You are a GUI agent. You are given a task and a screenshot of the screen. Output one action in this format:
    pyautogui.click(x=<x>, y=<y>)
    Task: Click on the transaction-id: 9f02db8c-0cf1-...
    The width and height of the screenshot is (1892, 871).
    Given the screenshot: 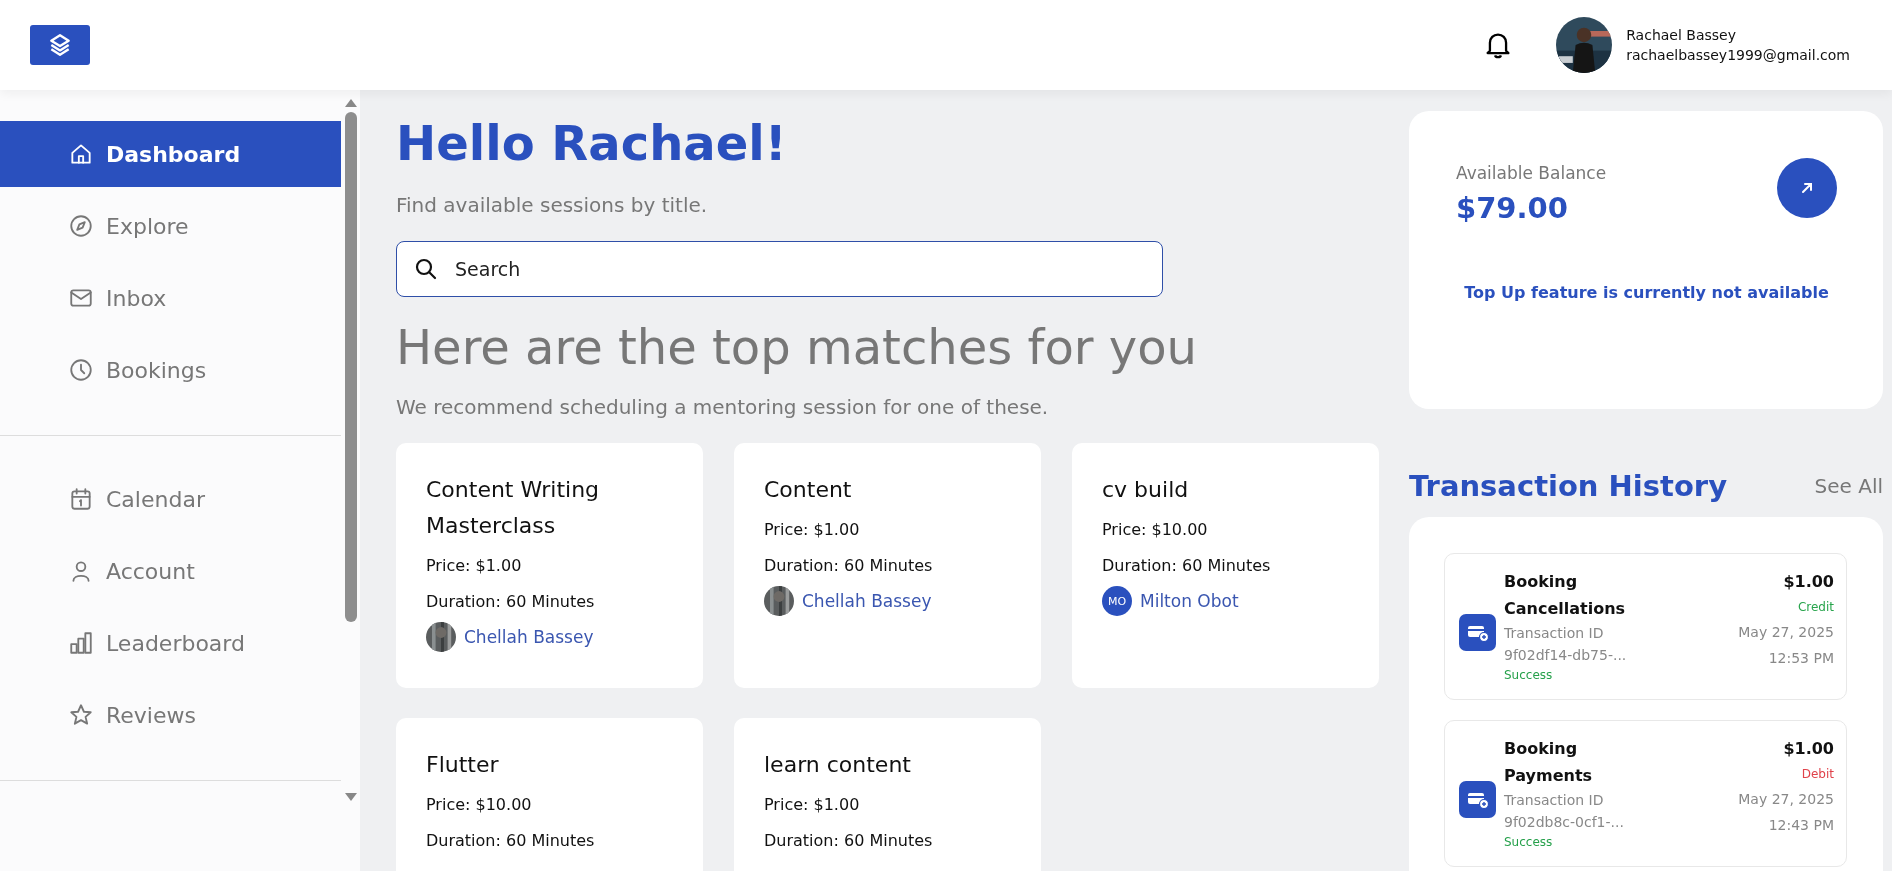 What is the action you would take?
    pyautogui.click(x=1564, y=822)
    